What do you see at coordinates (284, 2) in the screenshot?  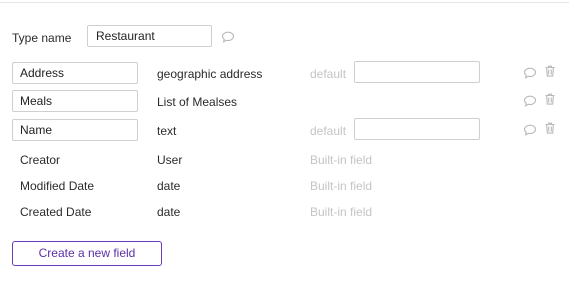 I see `top-divider` at bounding box center [284, 2].